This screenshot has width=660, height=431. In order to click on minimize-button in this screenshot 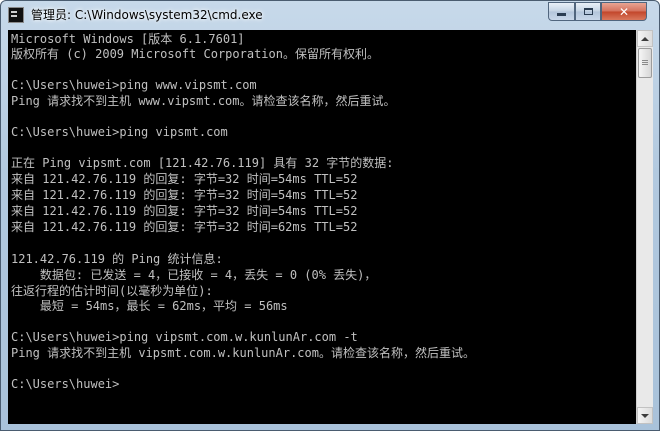, I will do `click(561, 11)`.